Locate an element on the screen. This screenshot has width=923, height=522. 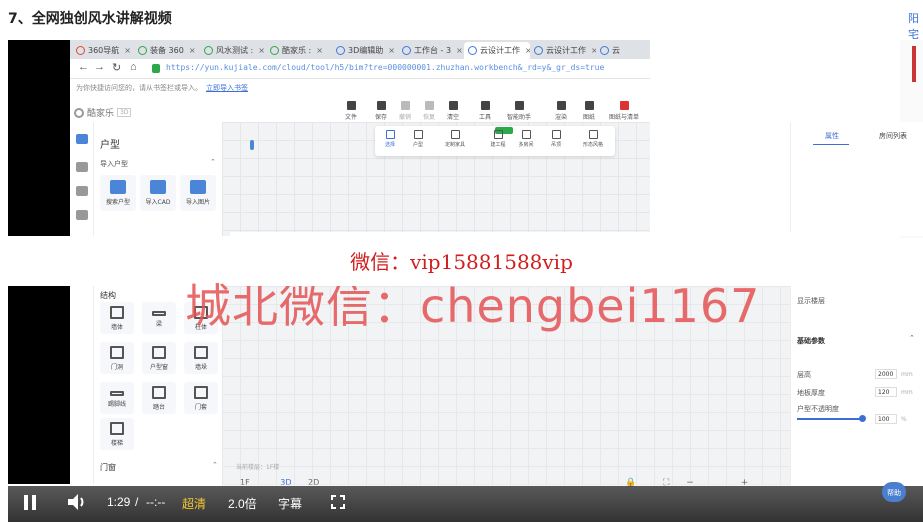
drawing-list-button: 图纸与清单 is located at coordinates (624, 111).